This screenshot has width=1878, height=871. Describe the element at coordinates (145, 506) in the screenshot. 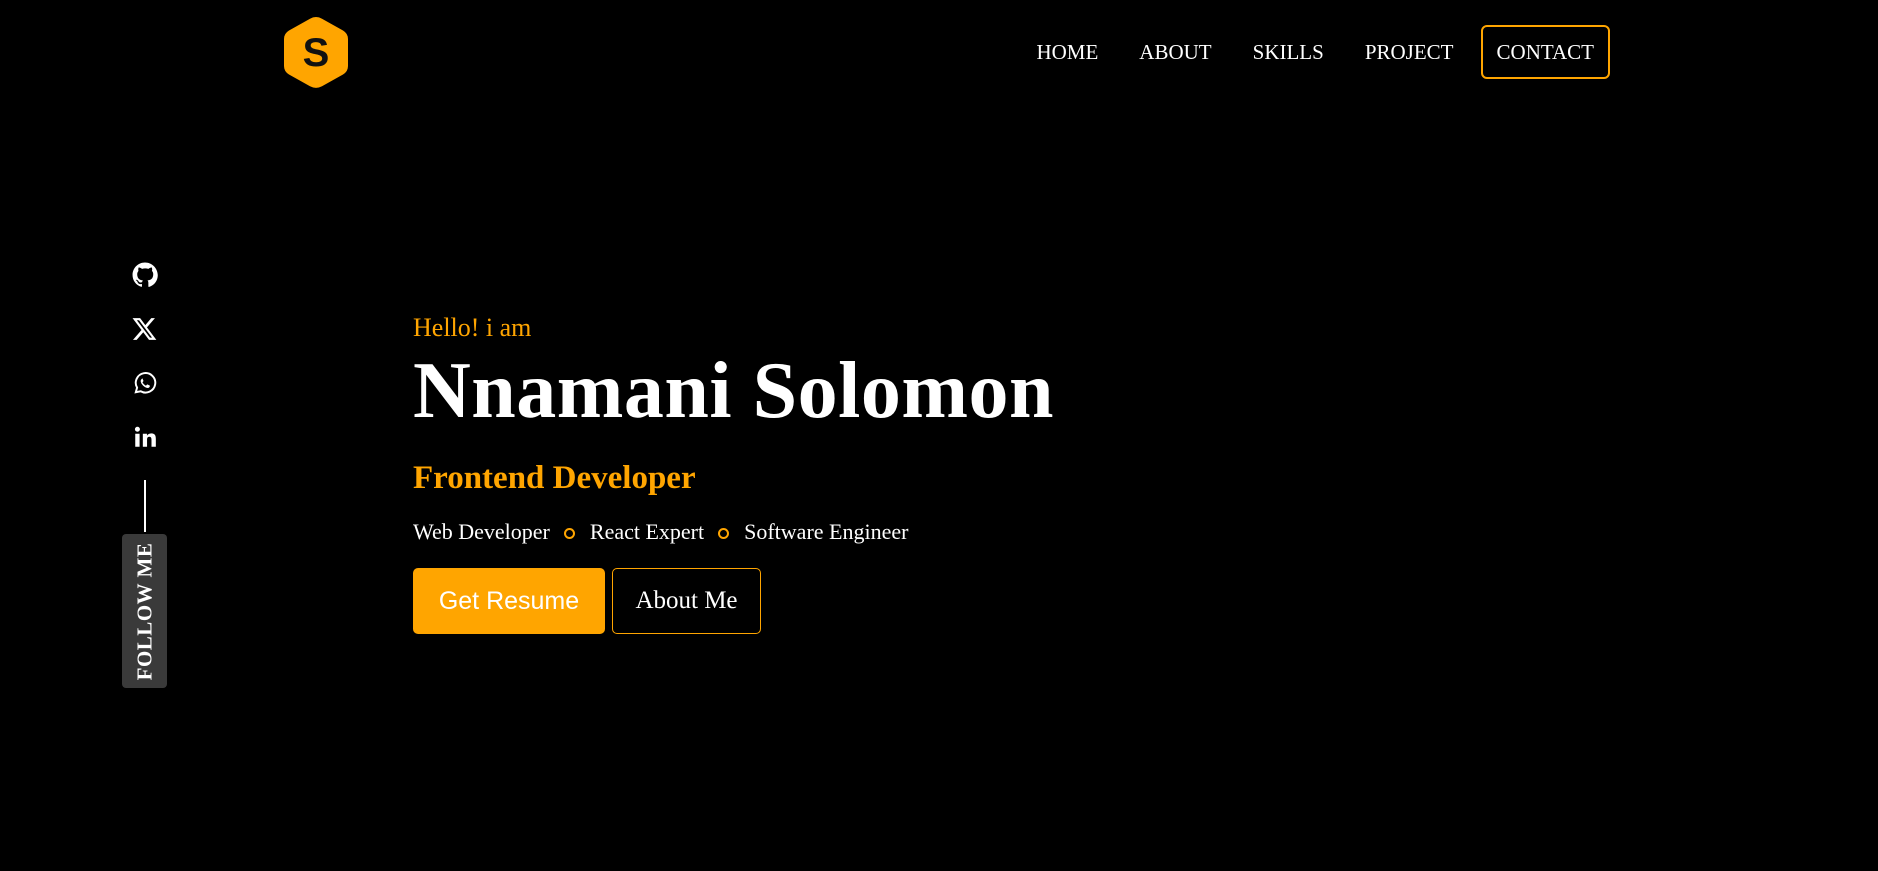

I see `social-divider` at that location.